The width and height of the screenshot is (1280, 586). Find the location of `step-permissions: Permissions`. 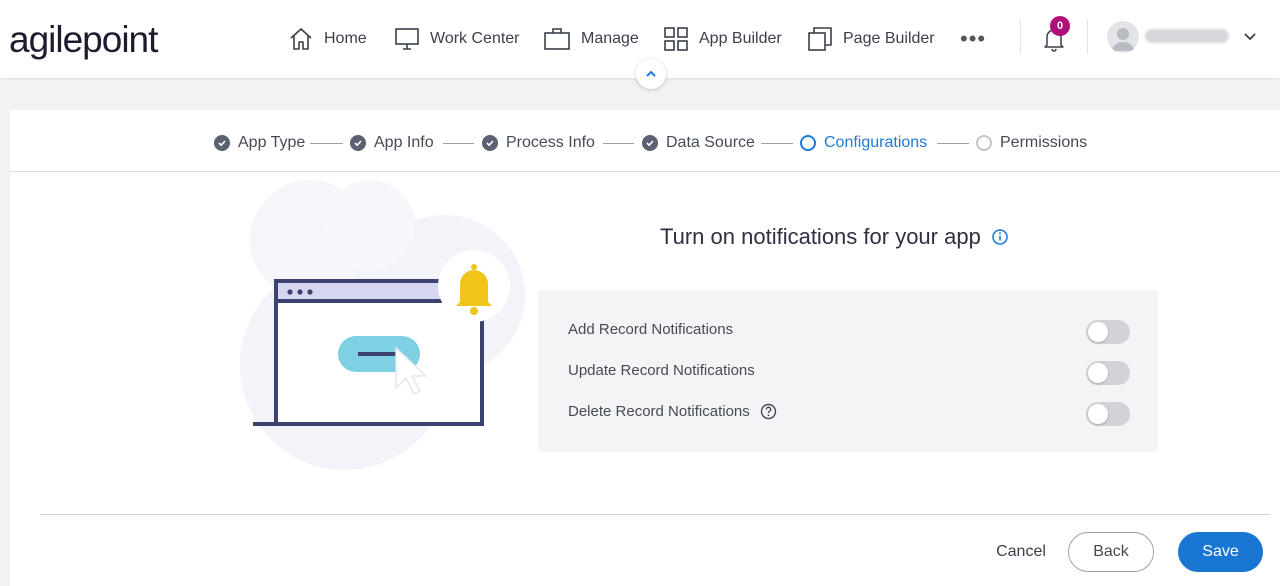

step-permissions: Permissions is located at coordinates (1031, 143).